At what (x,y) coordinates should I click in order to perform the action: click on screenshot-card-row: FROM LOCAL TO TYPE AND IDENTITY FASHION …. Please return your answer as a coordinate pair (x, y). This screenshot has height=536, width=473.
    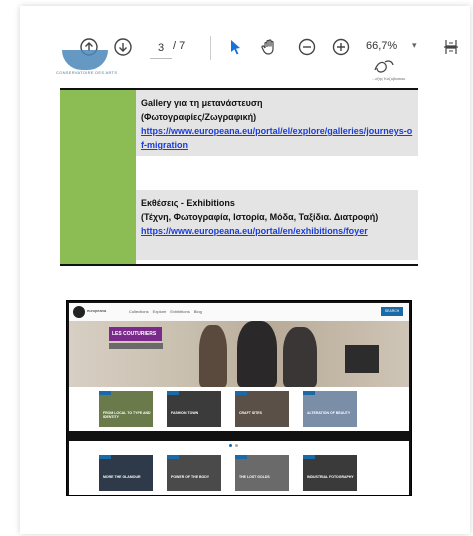
    Looking at the image, I should click on (239, 409).